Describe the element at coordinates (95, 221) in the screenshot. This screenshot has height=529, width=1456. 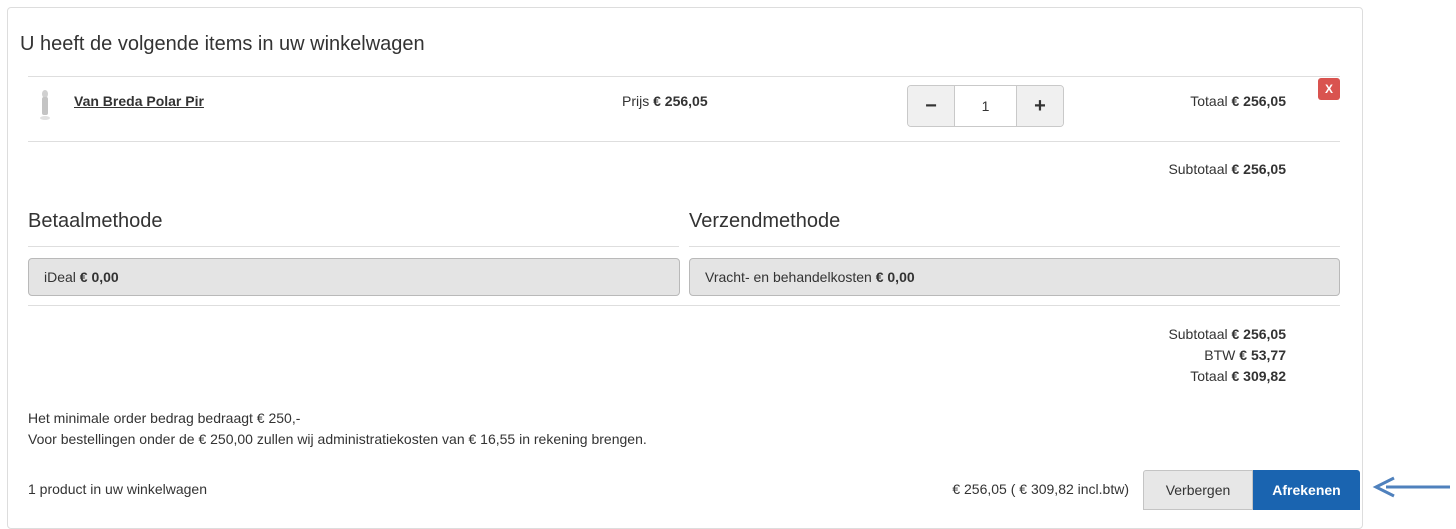
I see `payment-method-title: Betaalmethode` at that location.